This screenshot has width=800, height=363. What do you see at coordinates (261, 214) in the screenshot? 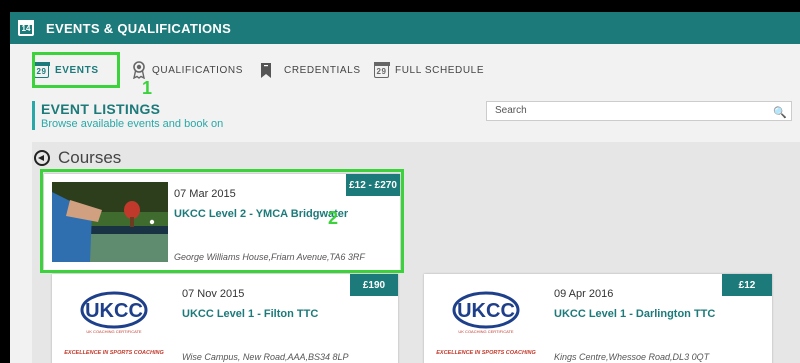
I see `event-title: UKCC Level 2 - YMCA Bridgwater` at bounding box center [261, 214].